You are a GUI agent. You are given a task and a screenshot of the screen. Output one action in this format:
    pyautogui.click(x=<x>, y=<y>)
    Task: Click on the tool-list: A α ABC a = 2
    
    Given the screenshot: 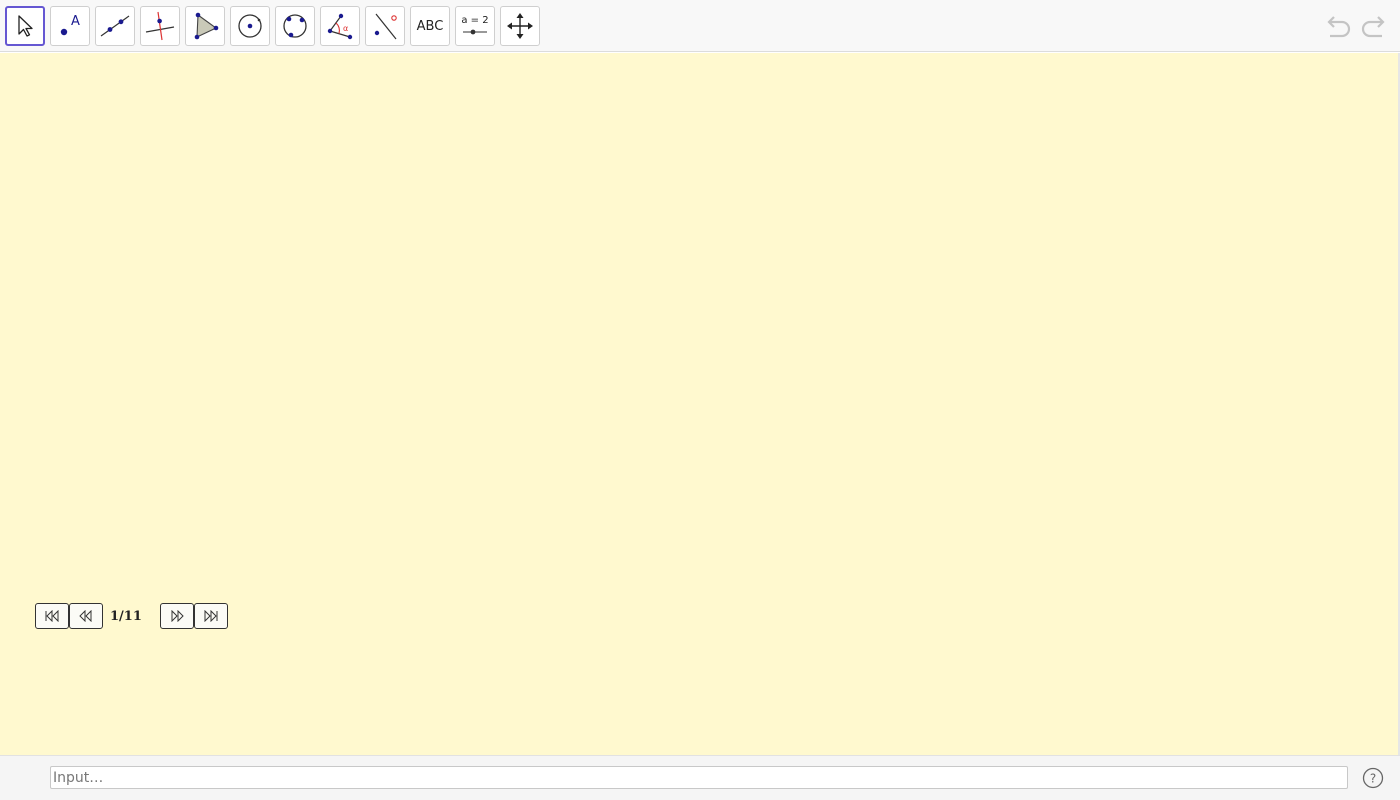 What is the action you would take?
    pyautogui.click(x=272, y=26)
    